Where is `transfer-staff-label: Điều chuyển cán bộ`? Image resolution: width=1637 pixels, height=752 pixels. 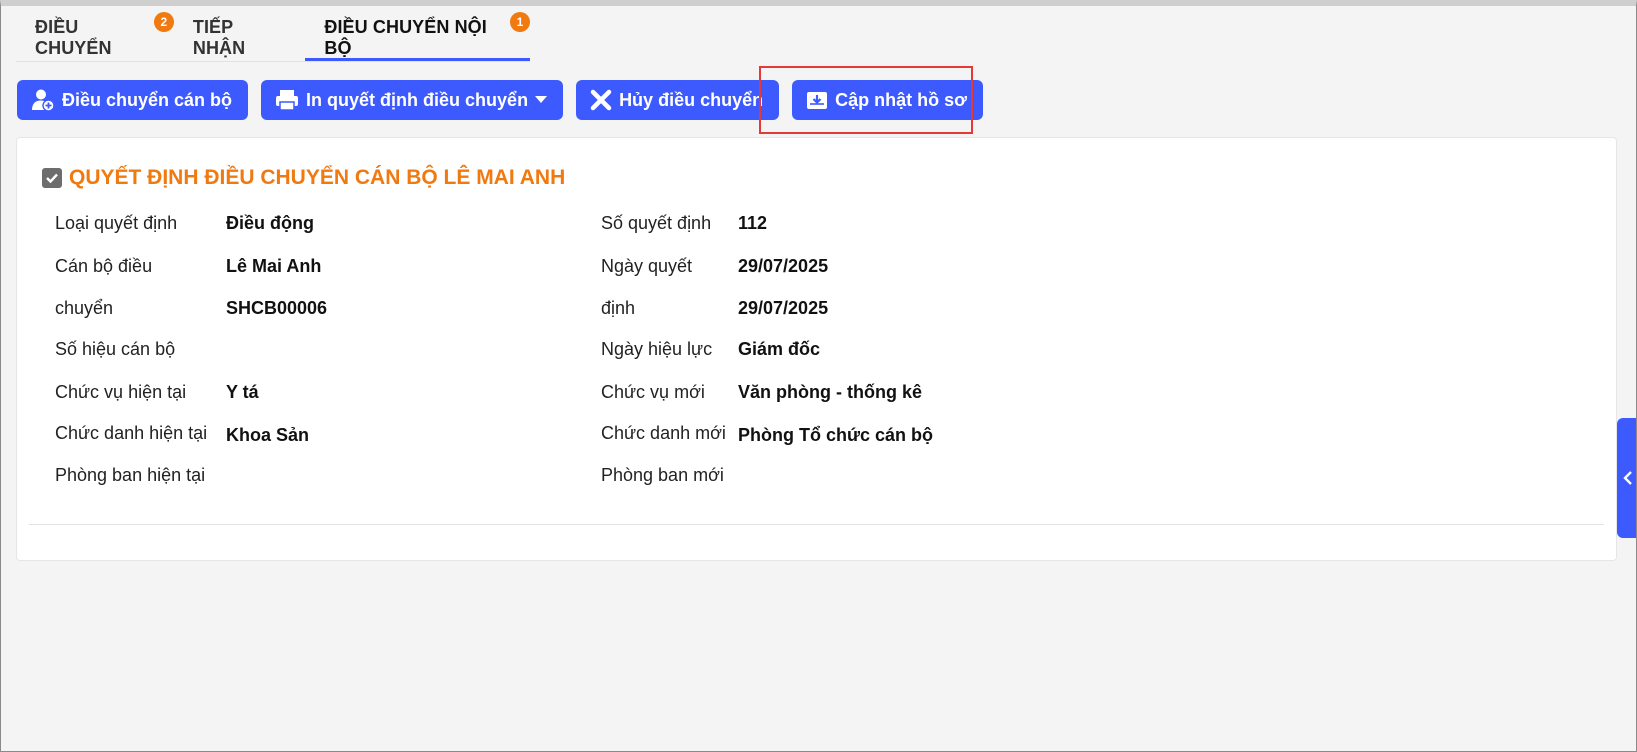
transfer-staff-label: Điều chuyển cán bộ is located at coordinates (147, 99).